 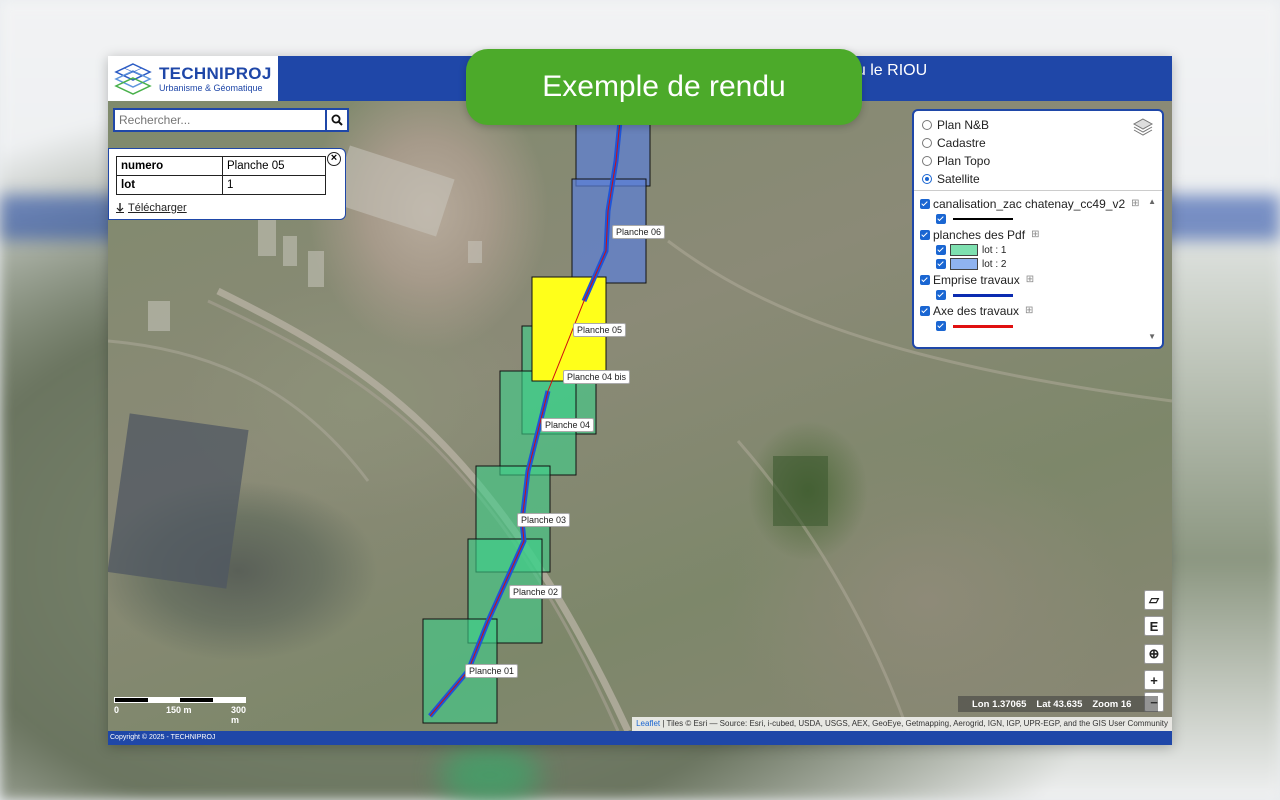 What do you see at coordinates (994, 264) in the screenshot?
I see `legend-label: lot : 2` at bounding box center [994, 264].